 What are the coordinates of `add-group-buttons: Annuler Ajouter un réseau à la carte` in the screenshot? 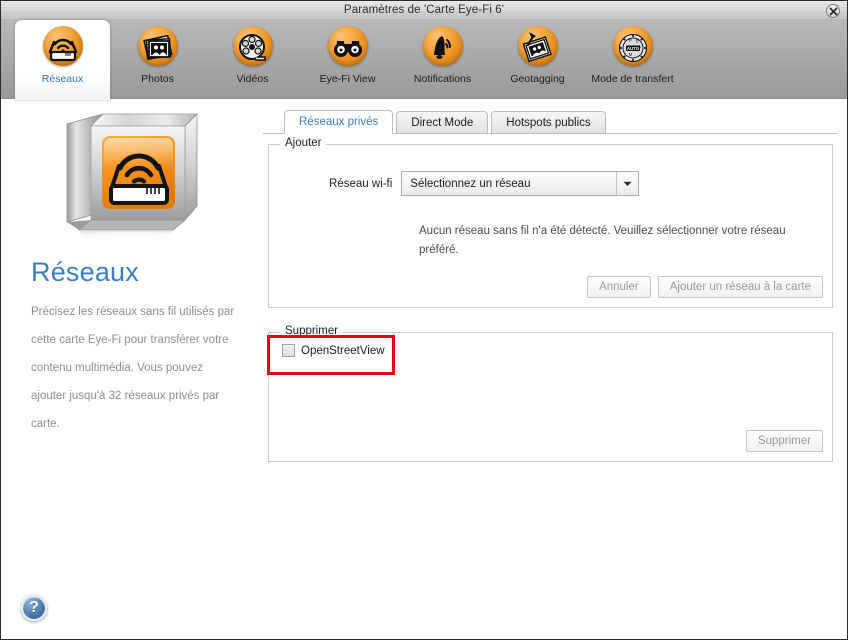 It's located at (705, 287).